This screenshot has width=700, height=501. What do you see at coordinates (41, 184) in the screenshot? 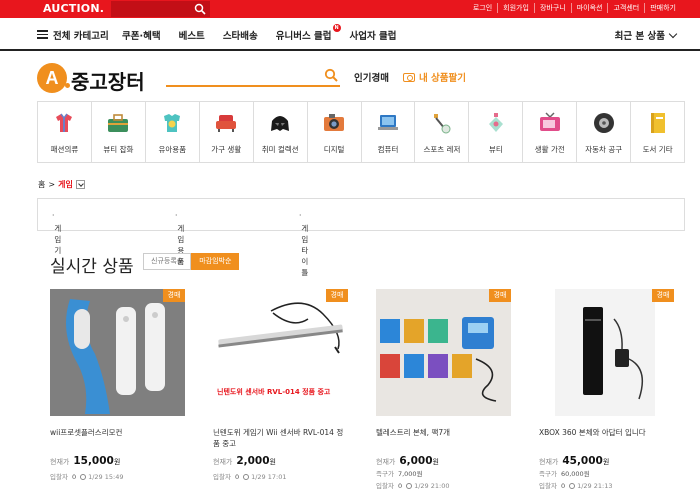
I see `breadcrumb-home: 홈` at bounding box center [41, 184].